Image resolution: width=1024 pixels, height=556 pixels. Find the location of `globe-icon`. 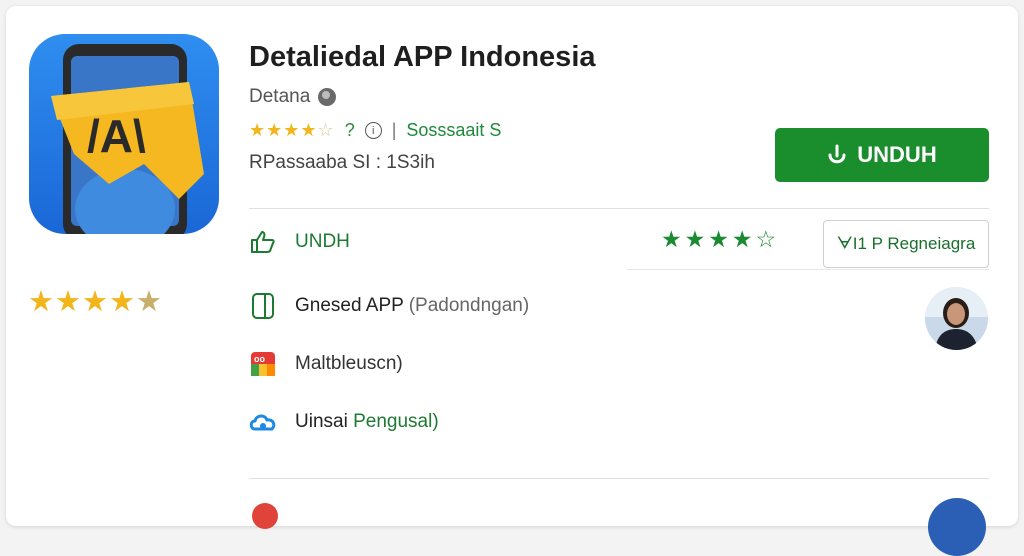

globe-icon is located at coordinates (327, 97).